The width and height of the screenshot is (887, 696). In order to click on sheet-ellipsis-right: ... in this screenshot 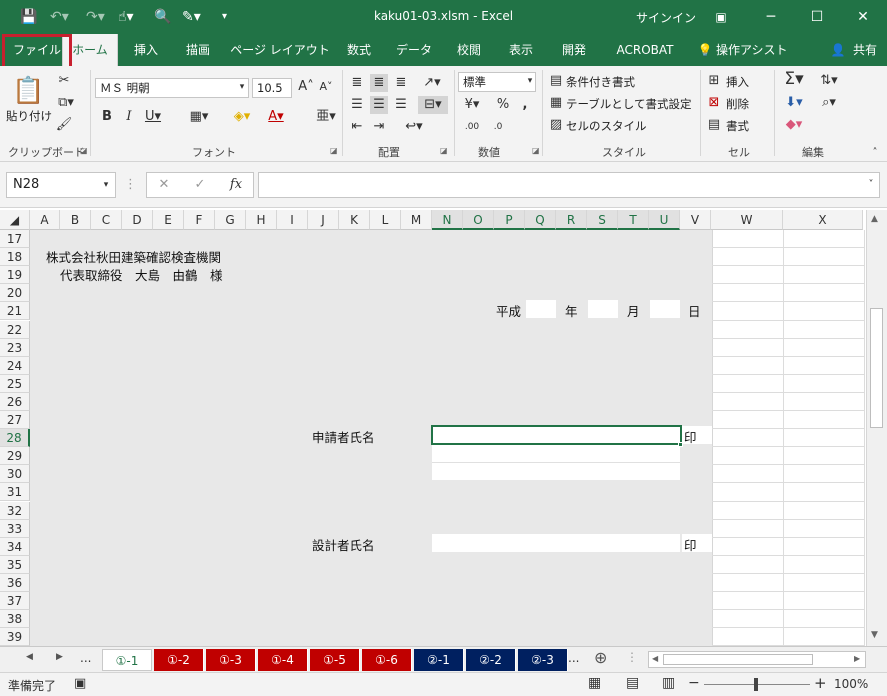, I will do `click(573, 658)`.